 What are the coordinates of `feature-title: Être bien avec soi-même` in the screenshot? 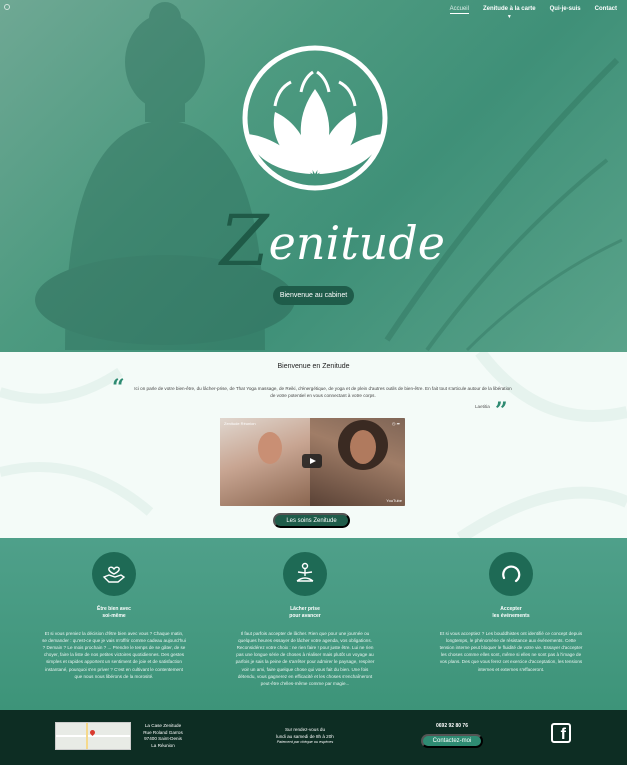 It's located at (114, 613).